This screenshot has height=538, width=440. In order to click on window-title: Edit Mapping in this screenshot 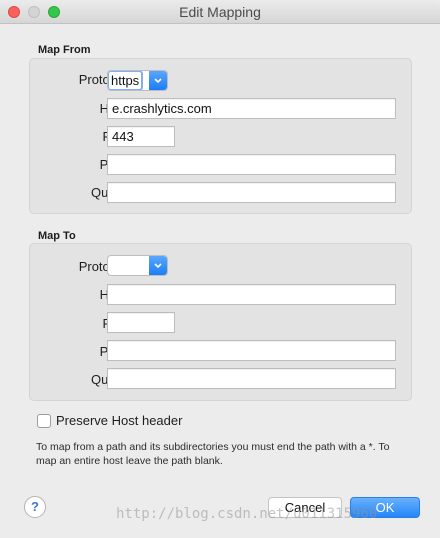, I will do `click(220, 12)`.